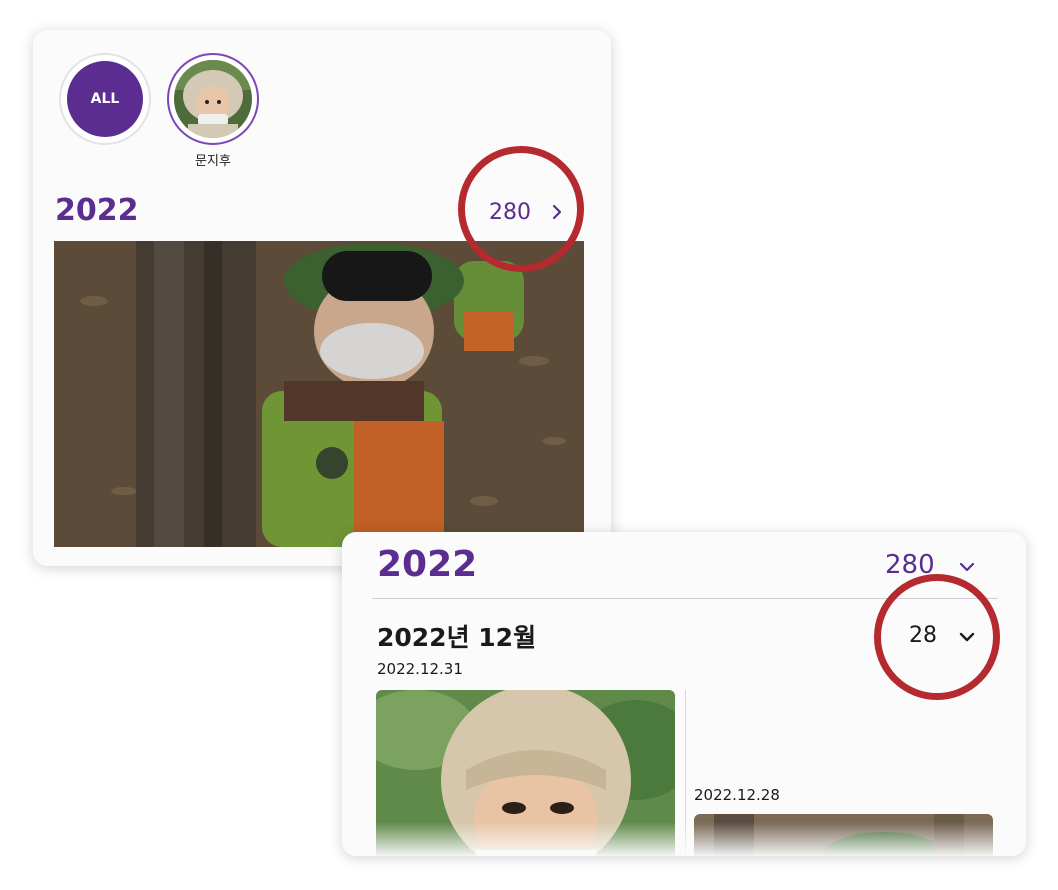  Describe the element at coordinates (457, 637) in the screenshot. I see `month-title: 2022년 12월` at that location.